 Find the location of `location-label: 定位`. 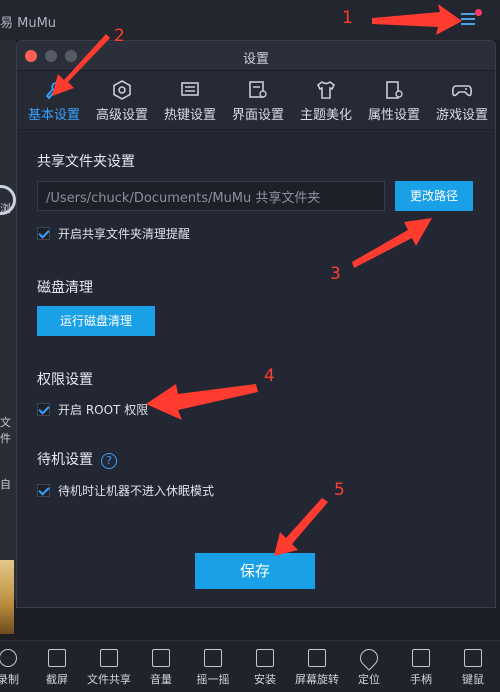

location-label: 定位 is located at coordinates (369, 679).